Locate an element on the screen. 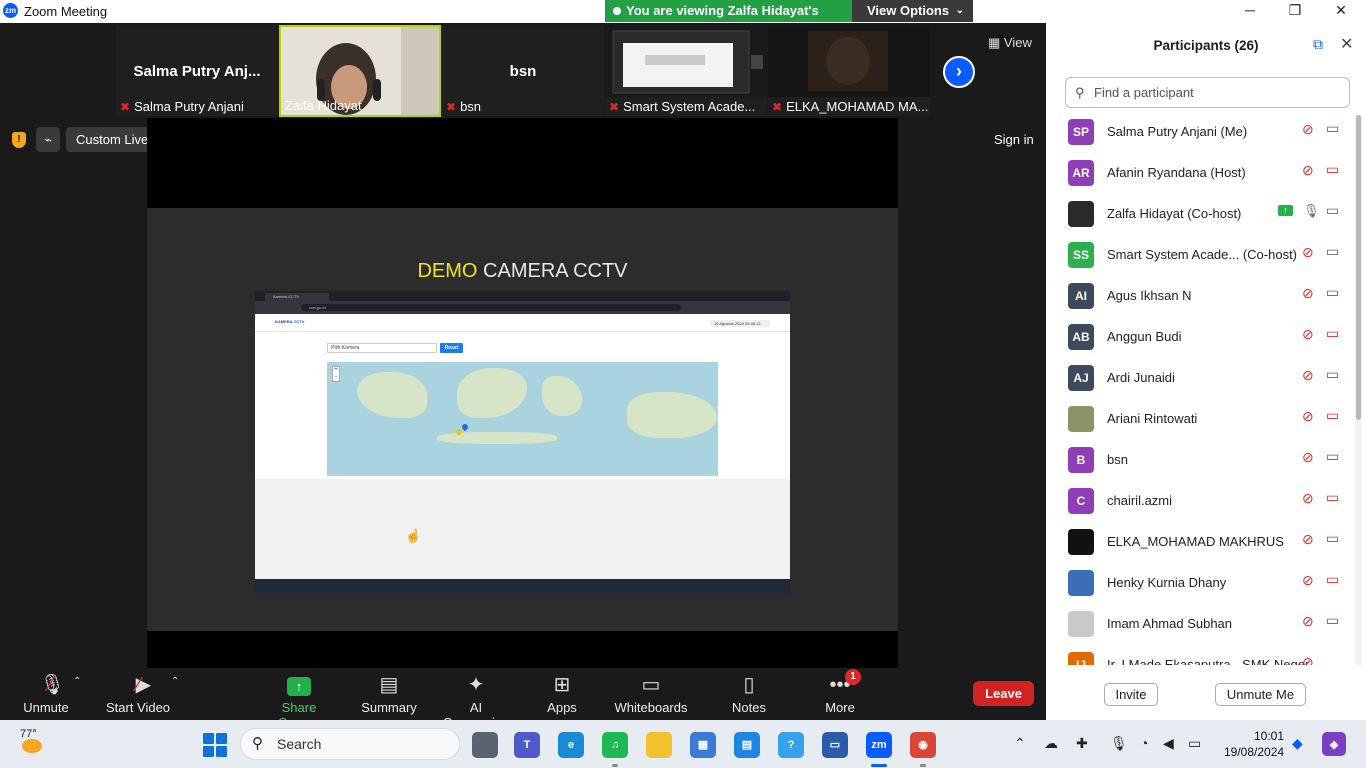 The width and height of the screenshot is (1366, 768). minimize-button: ─ is located at coordinates (1250, 11).